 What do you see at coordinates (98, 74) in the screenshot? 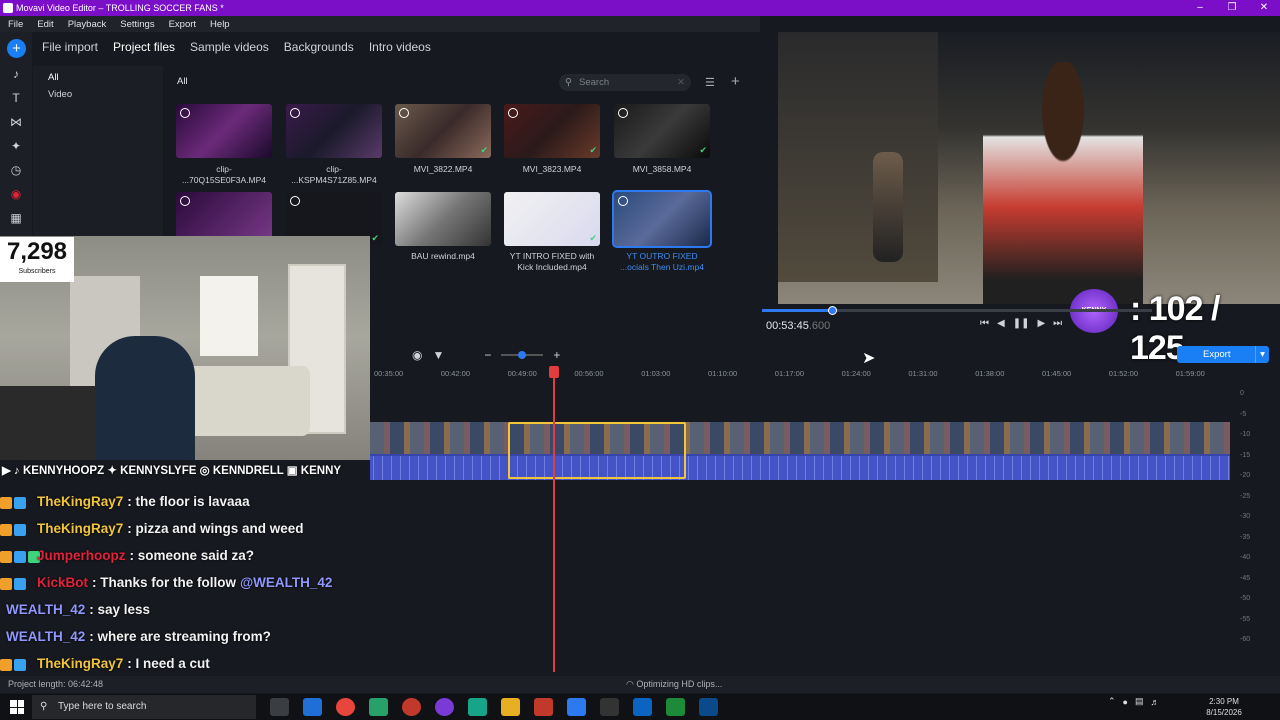
I see `category-all: All` at bounding box center [98, 74].